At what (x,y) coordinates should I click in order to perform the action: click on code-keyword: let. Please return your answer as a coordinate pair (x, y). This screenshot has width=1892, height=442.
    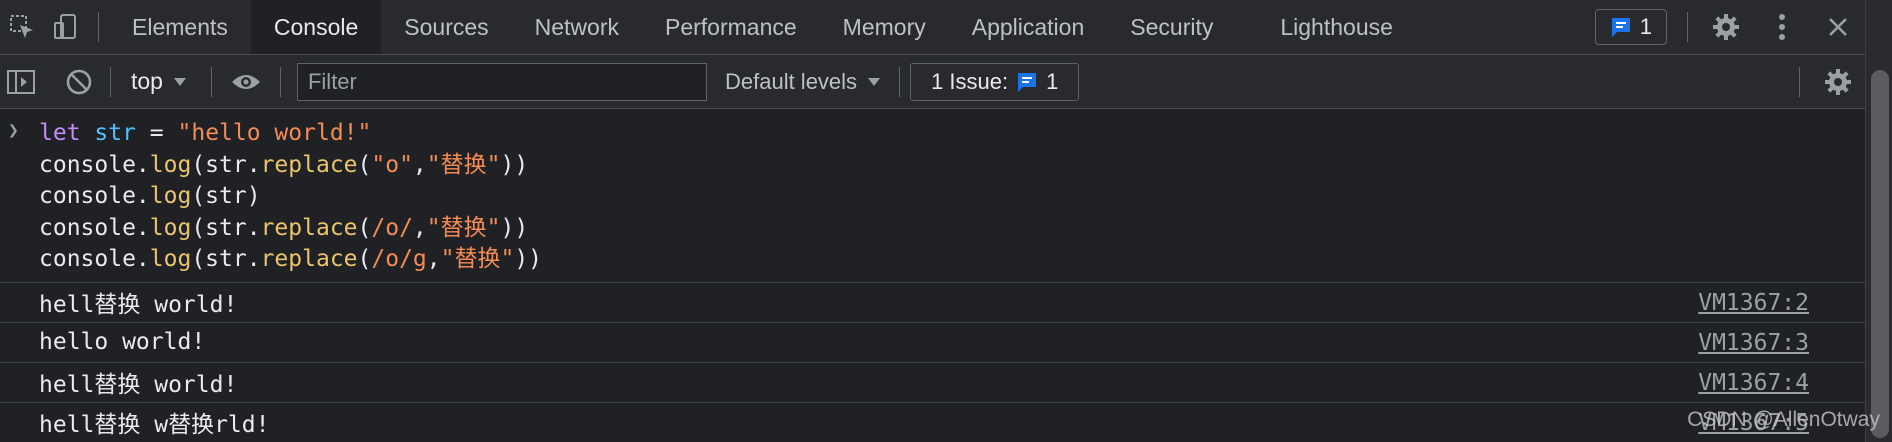
    Looking at the image, I should click on (60, 133).